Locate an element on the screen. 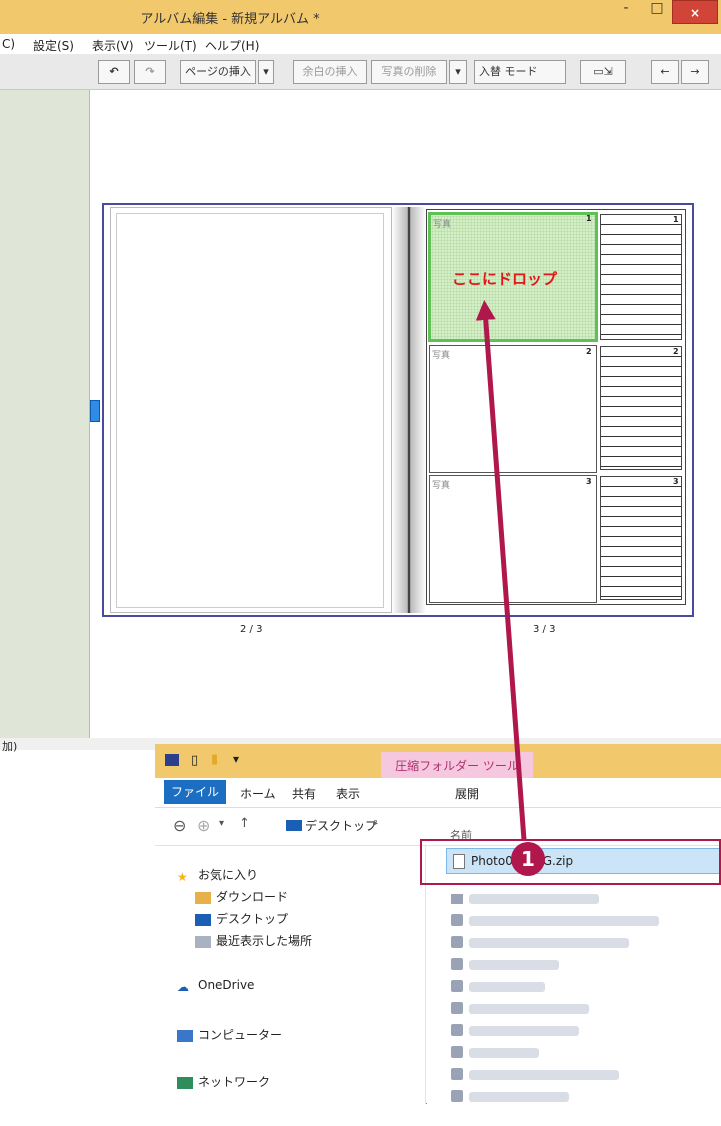 This screenshot has width=721, height=1126. slot-number: 2 is located at coordinates (589, 351).